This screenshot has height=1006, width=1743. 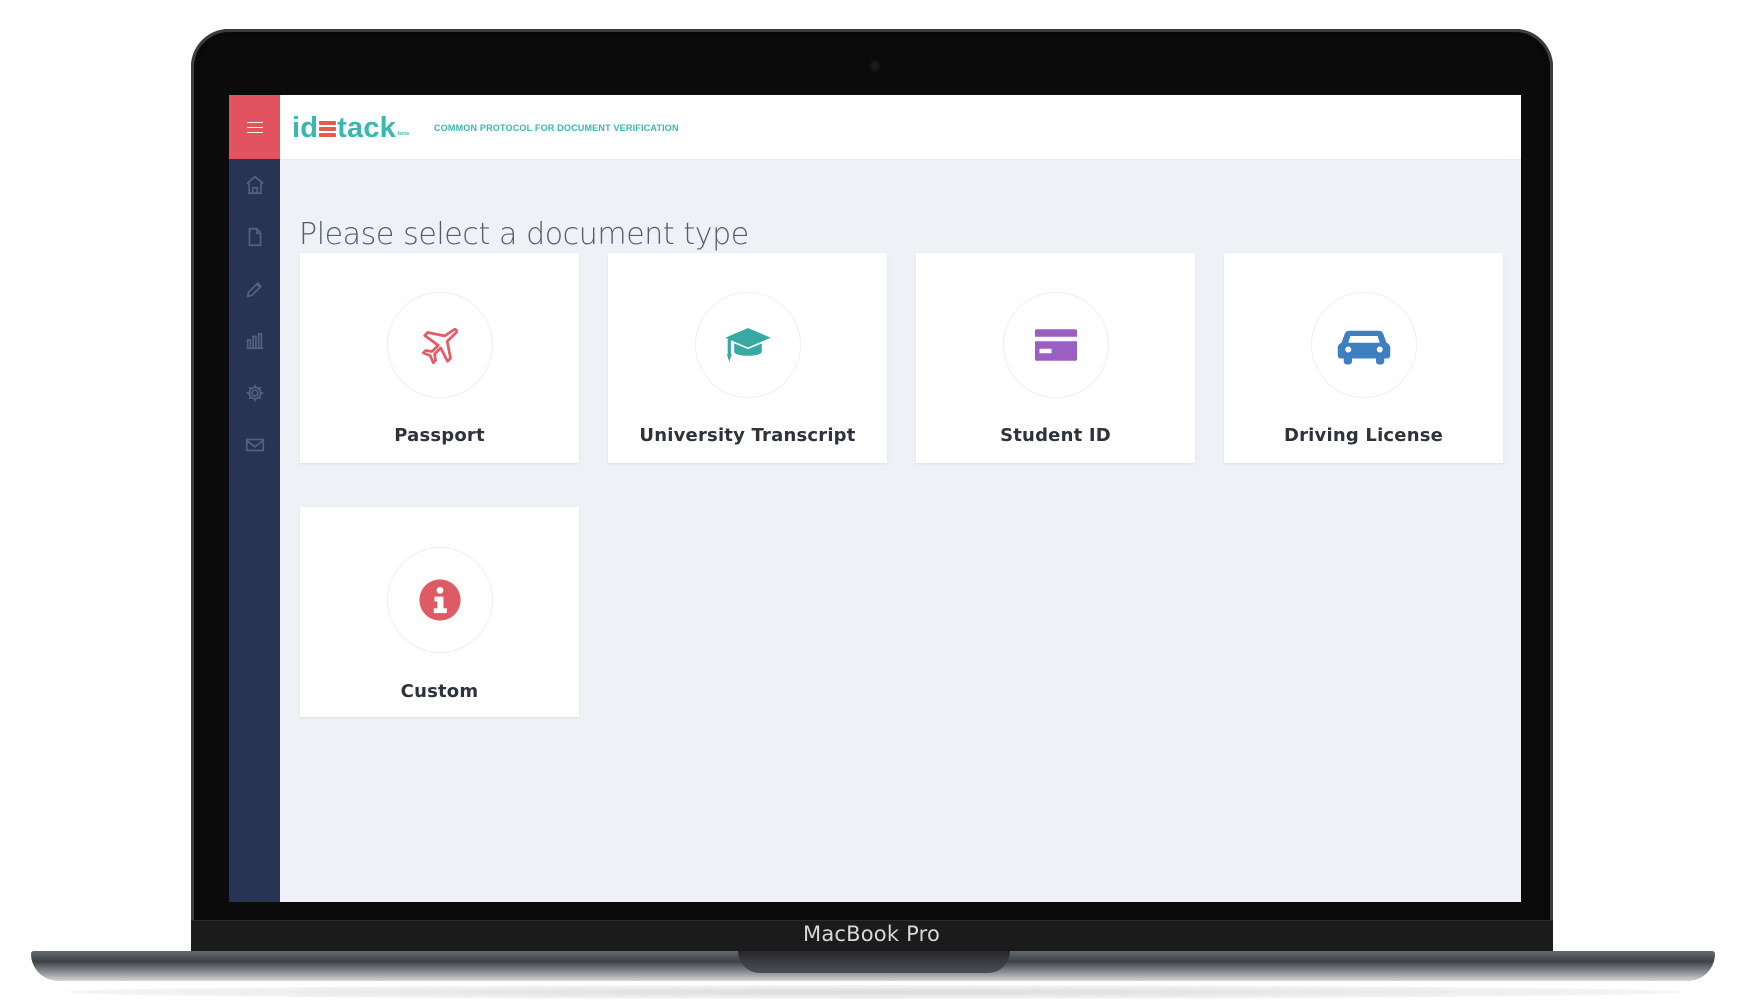 I want to click on home-icon, so click(x=254, y=184).